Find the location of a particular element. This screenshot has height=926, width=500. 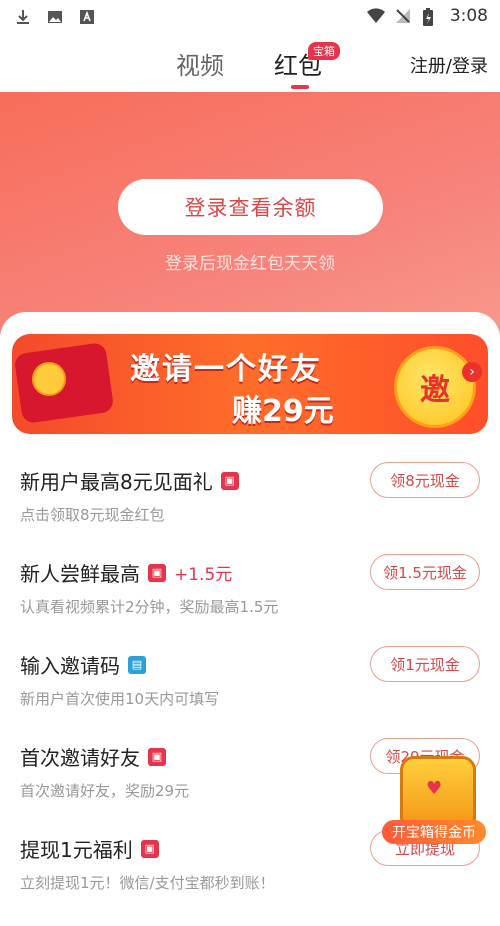

code-icon: ▤ is located at coordinates (137, 664).